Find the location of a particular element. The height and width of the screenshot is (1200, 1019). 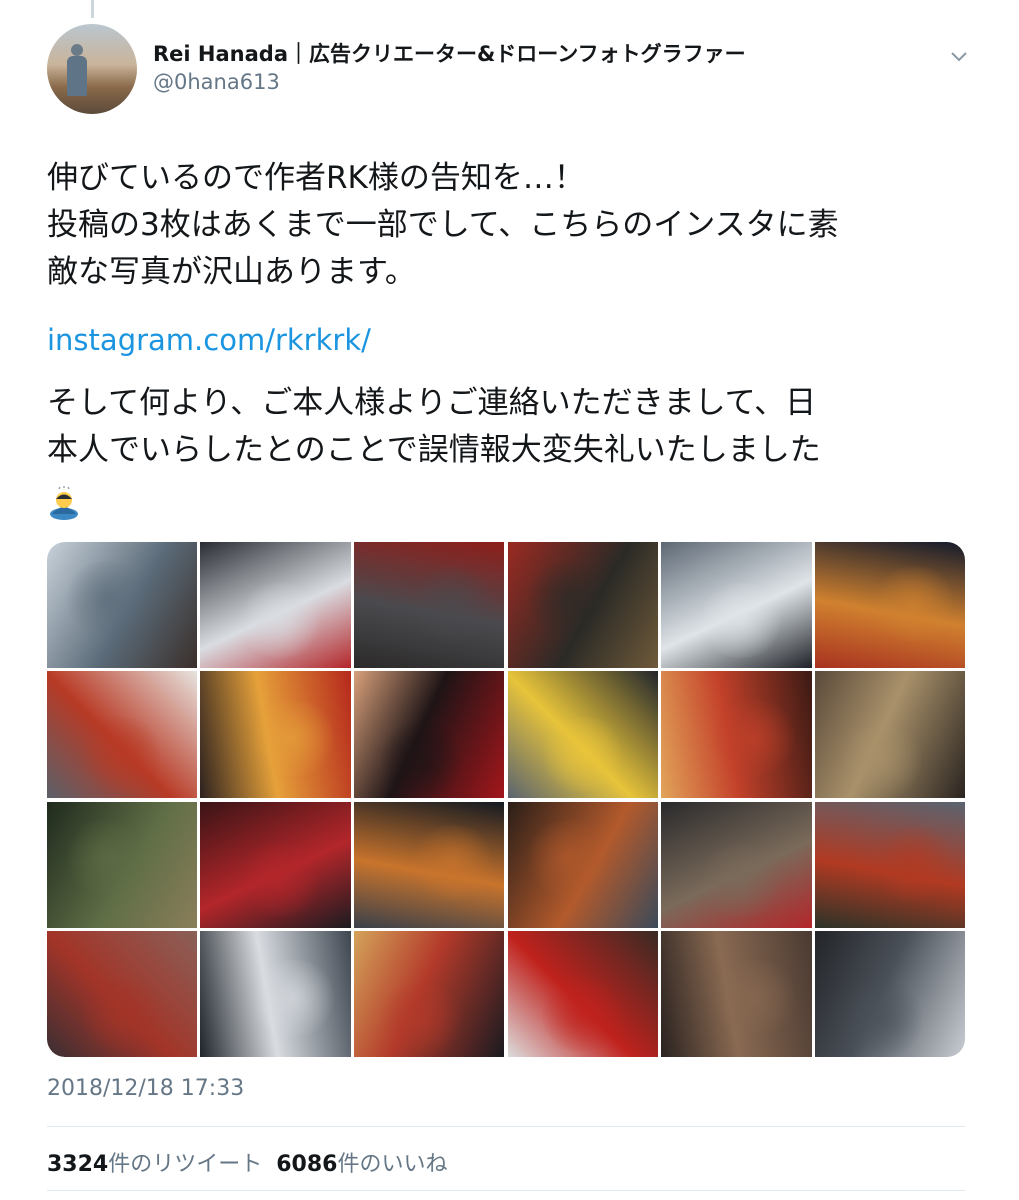

photo-red-maple-portrait is located at coordinates (428, 734).